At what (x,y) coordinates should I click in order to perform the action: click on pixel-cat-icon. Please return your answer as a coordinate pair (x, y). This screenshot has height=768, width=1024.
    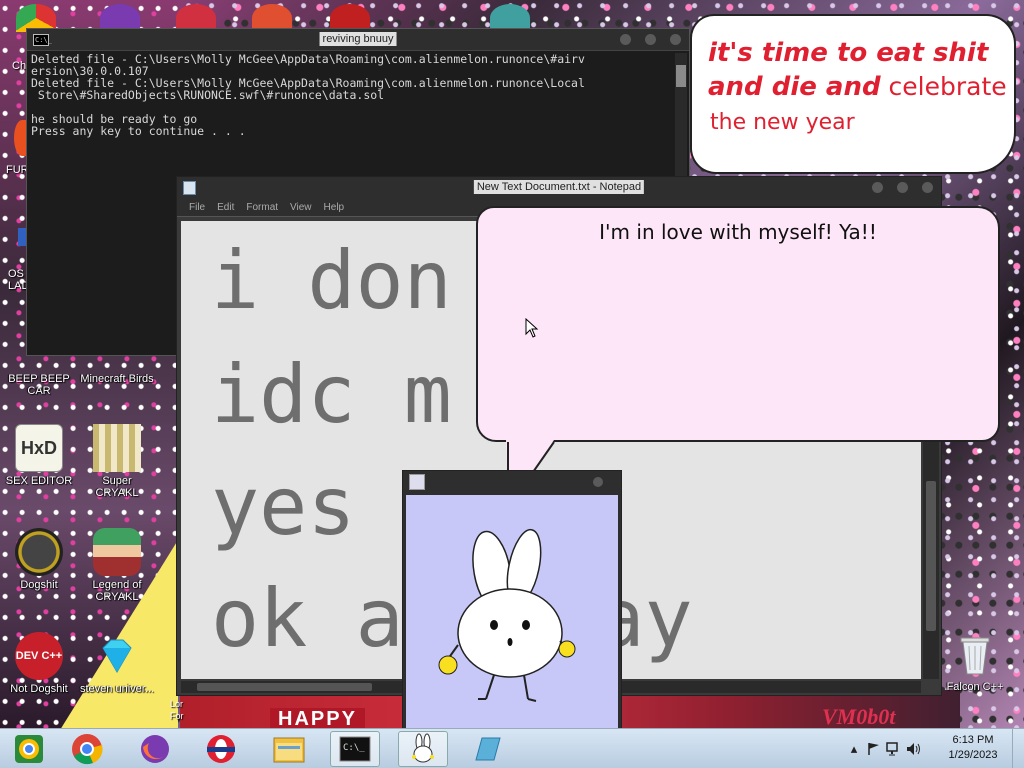
    Looking at the image, I should click on (117, 448).